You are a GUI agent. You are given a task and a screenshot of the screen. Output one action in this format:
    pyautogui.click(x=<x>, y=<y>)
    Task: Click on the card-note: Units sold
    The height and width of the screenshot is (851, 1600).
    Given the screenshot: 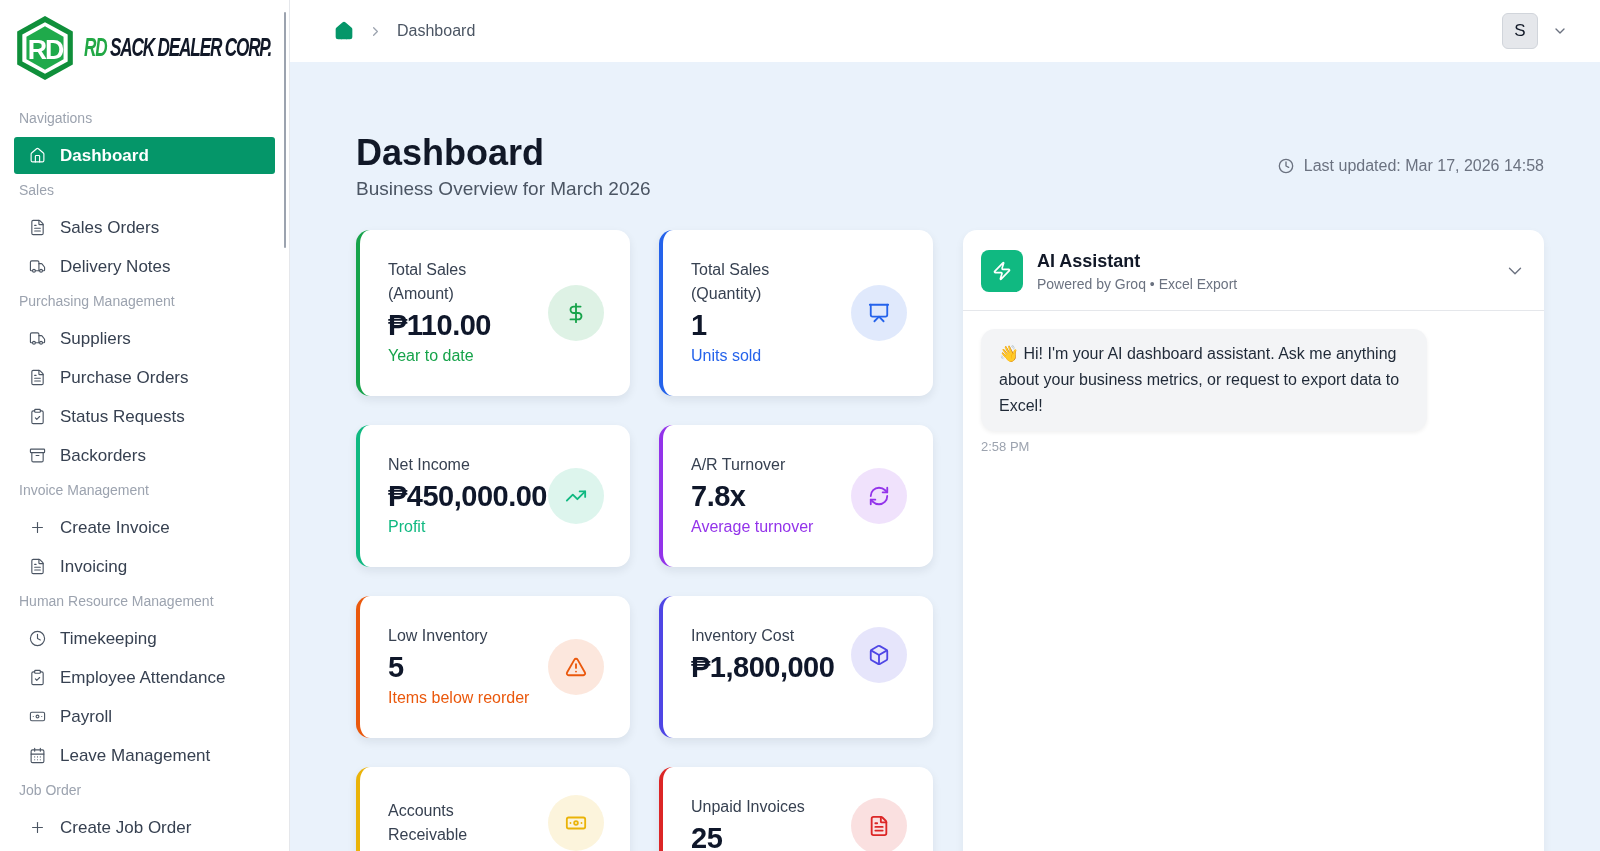 What is the action you would take?
    pyautogui.click(x=727, y=356)
    